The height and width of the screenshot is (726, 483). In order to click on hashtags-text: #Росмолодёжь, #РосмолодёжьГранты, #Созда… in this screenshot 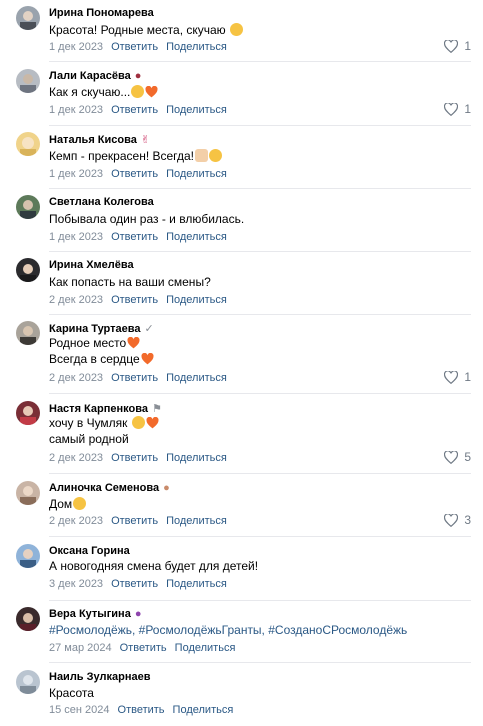, I will do `click(228, 630)`.